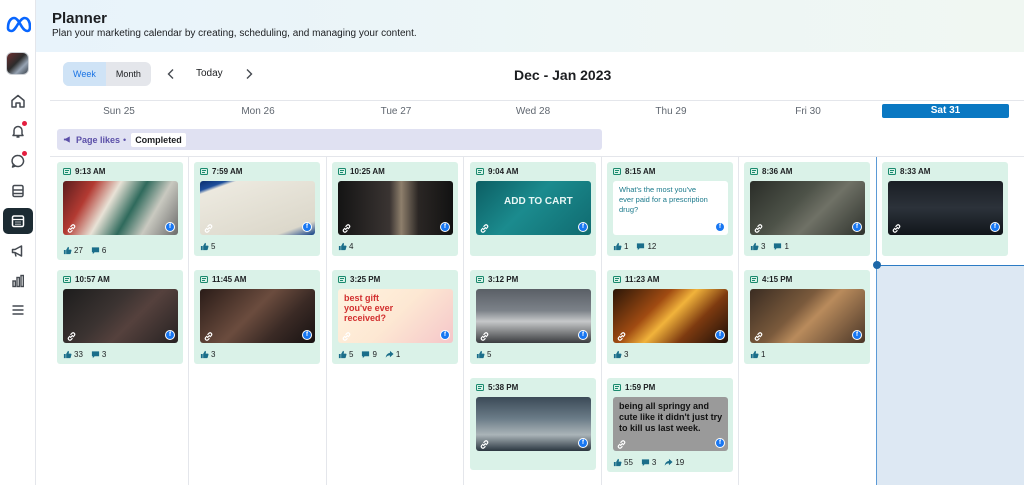 The height and width of the screenshot is (485, 1024). I want to click on post-time: 4:15 PM, so click(771, 279).